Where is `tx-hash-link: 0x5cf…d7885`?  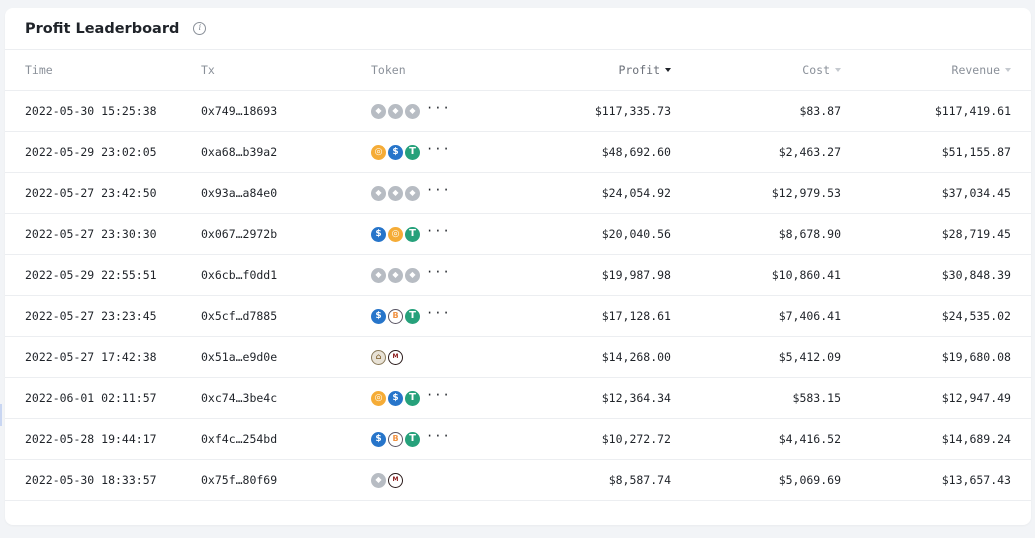
tx-hash-link: 0x5cf…d7885 is located at coordinates (239, 316).